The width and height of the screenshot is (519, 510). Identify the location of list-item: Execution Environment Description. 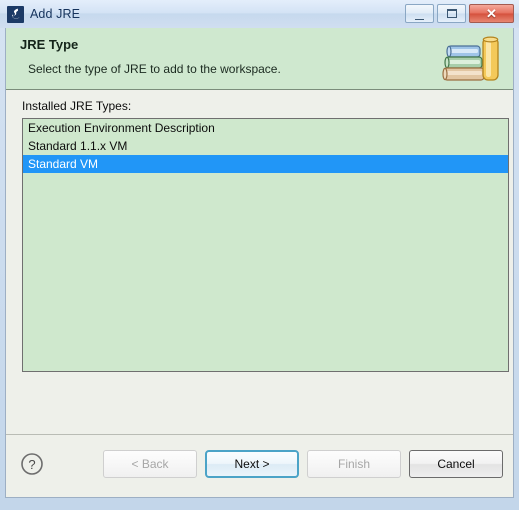
(265, 128).